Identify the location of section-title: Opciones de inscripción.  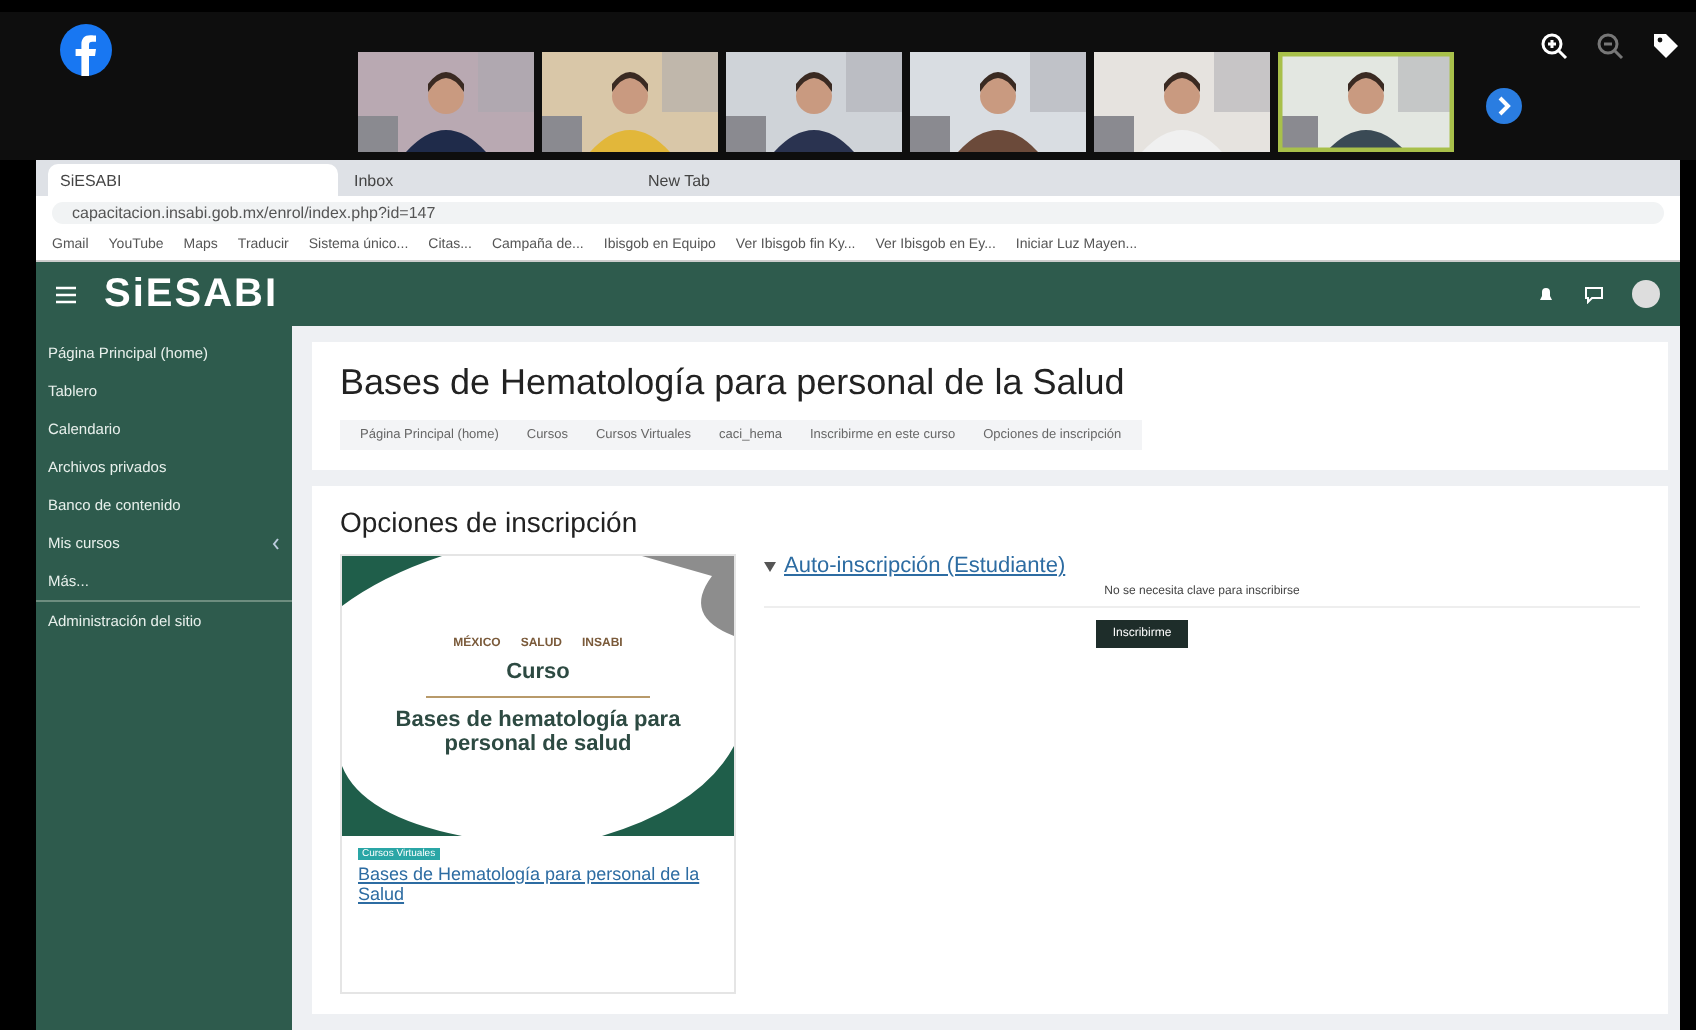
(490, 522).